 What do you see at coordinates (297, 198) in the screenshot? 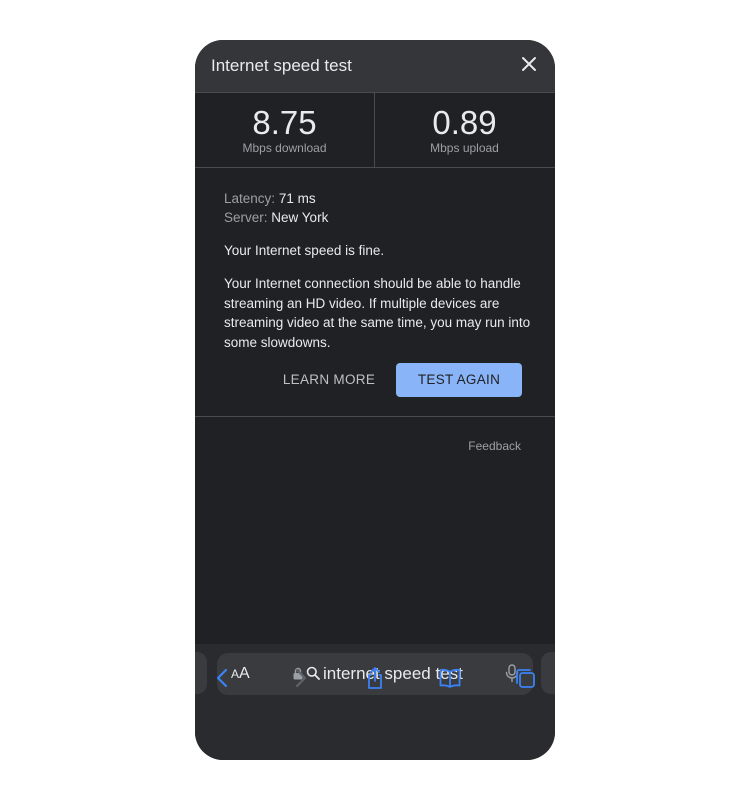
I see `latency-value: 71 ms` at bounding box center [297, 198].